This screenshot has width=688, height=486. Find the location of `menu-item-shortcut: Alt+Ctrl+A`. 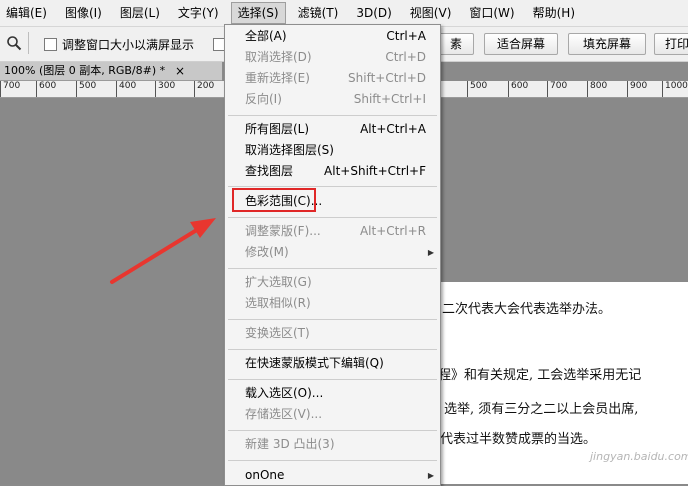

menu-item-shortcut: Alt+Ctrl+A is located at coordinates (393, 129).